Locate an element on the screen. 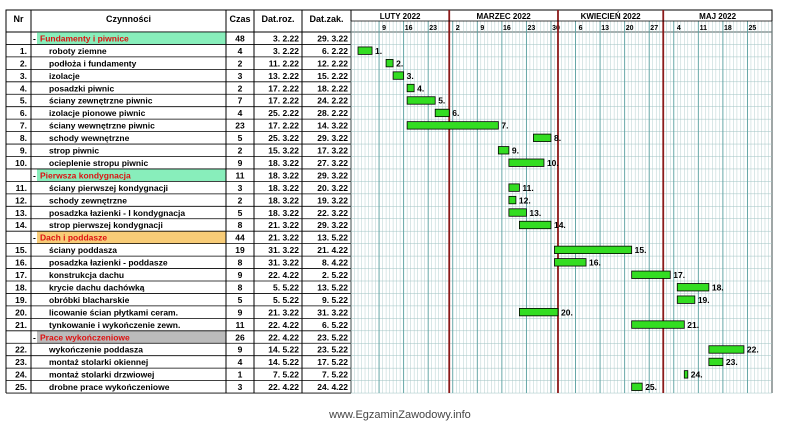  gantt-bar-label: 23. is located at coordinates (732, 362).